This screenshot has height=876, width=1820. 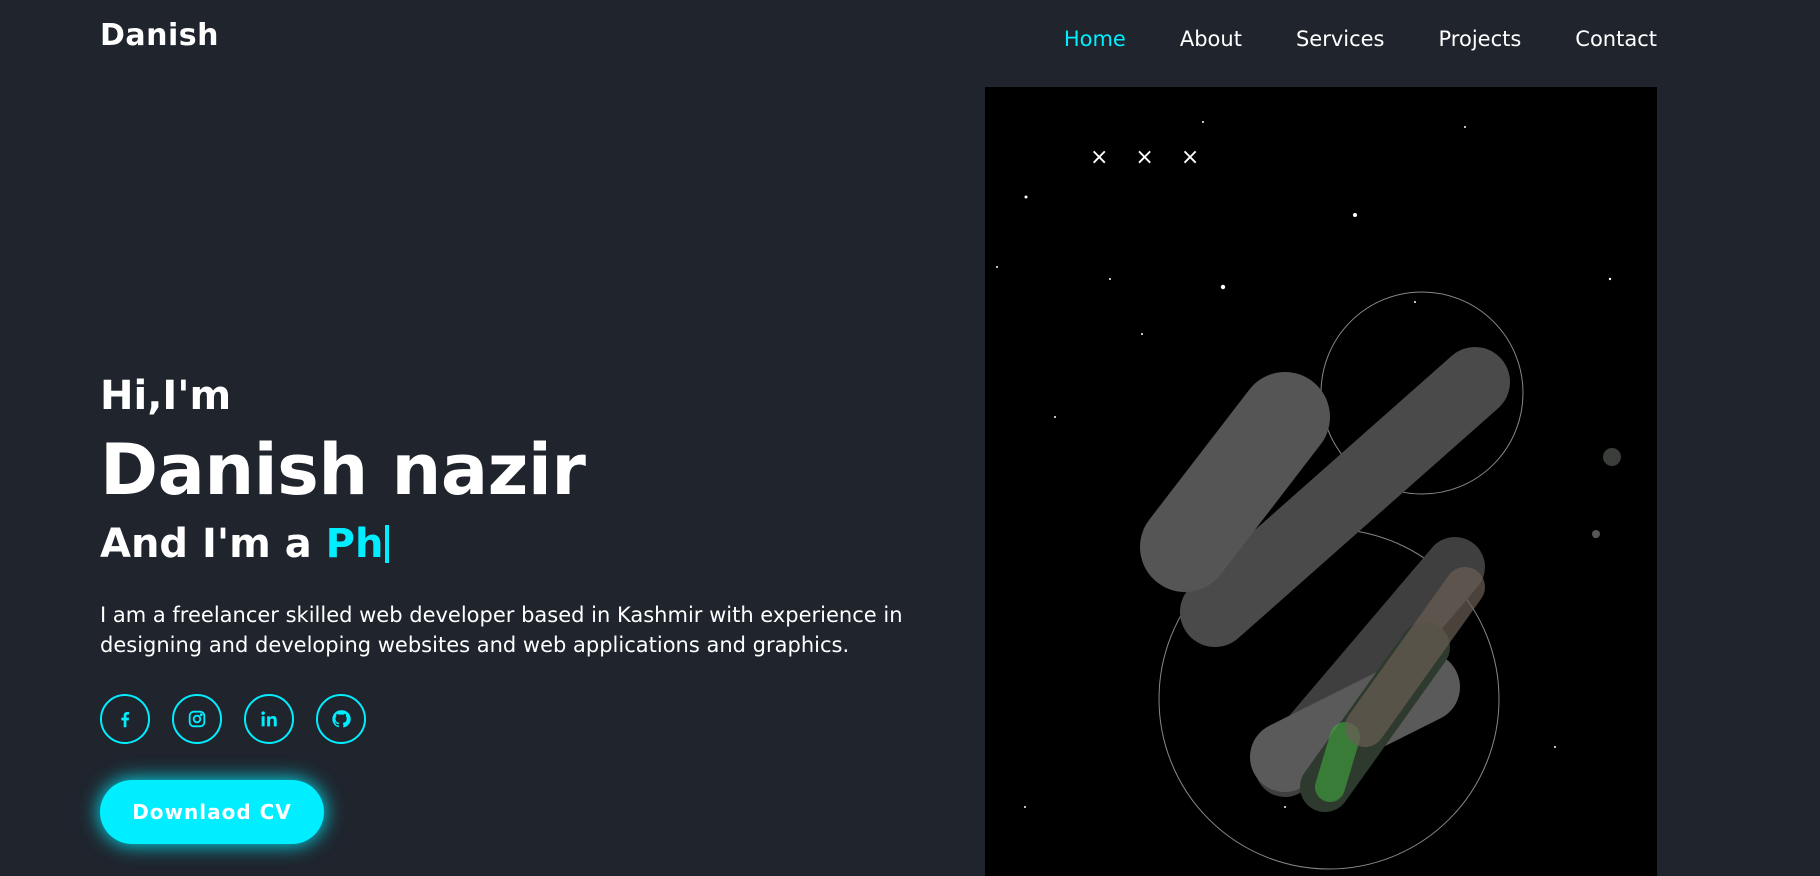 I want to click on planet, so click(x=1612, y=457).